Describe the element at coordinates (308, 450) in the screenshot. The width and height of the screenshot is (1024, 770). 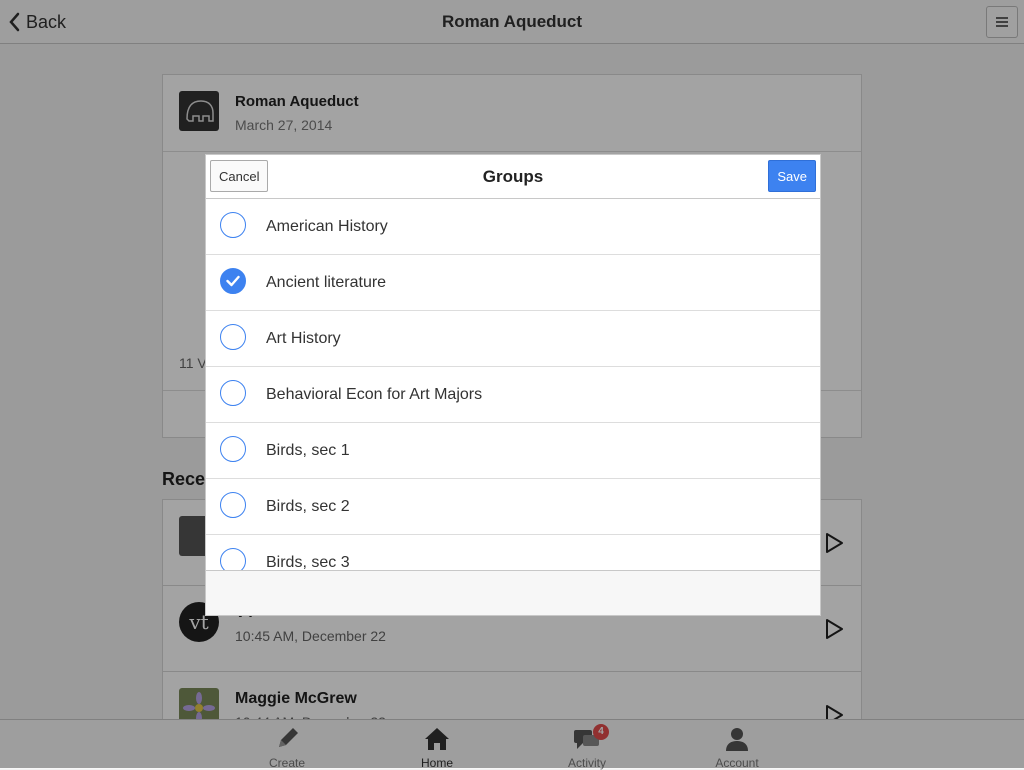
I see `group-label: Birds, sec 1` at that location.